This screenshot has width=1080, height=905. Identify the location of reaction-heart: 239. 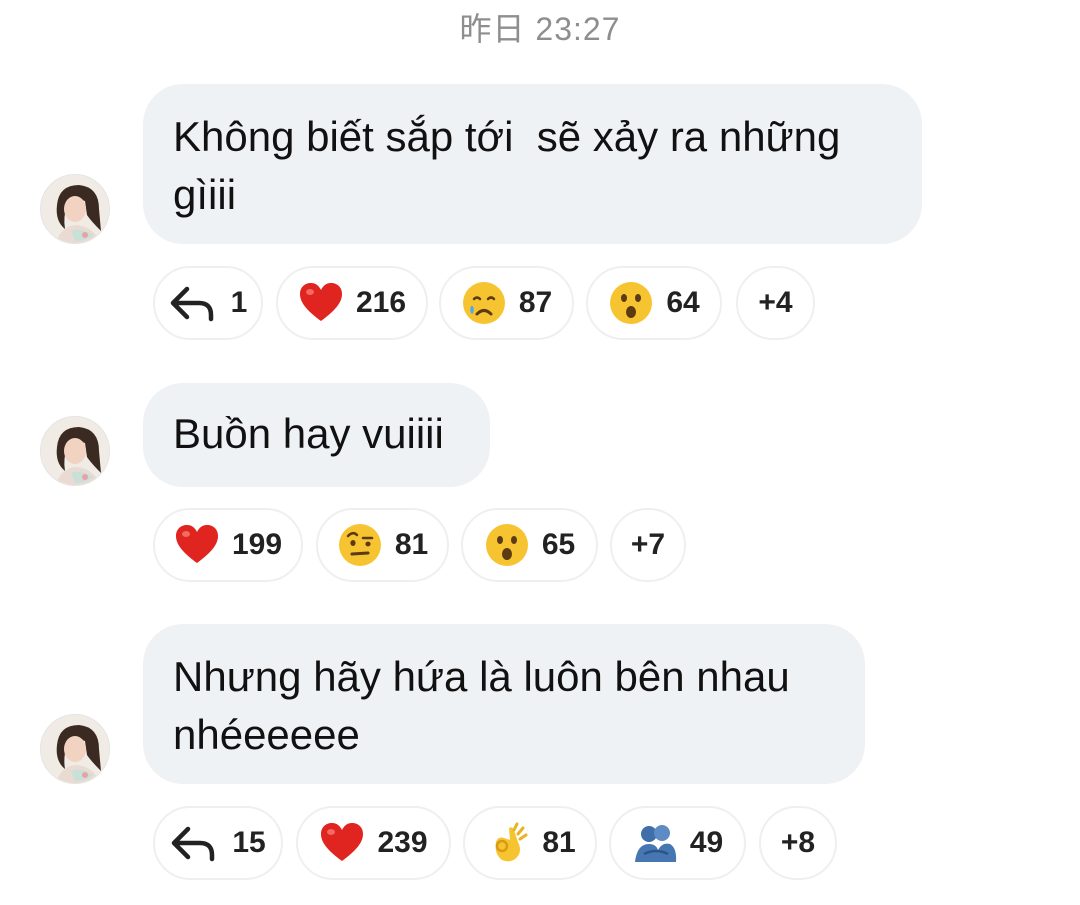
(373, 843).